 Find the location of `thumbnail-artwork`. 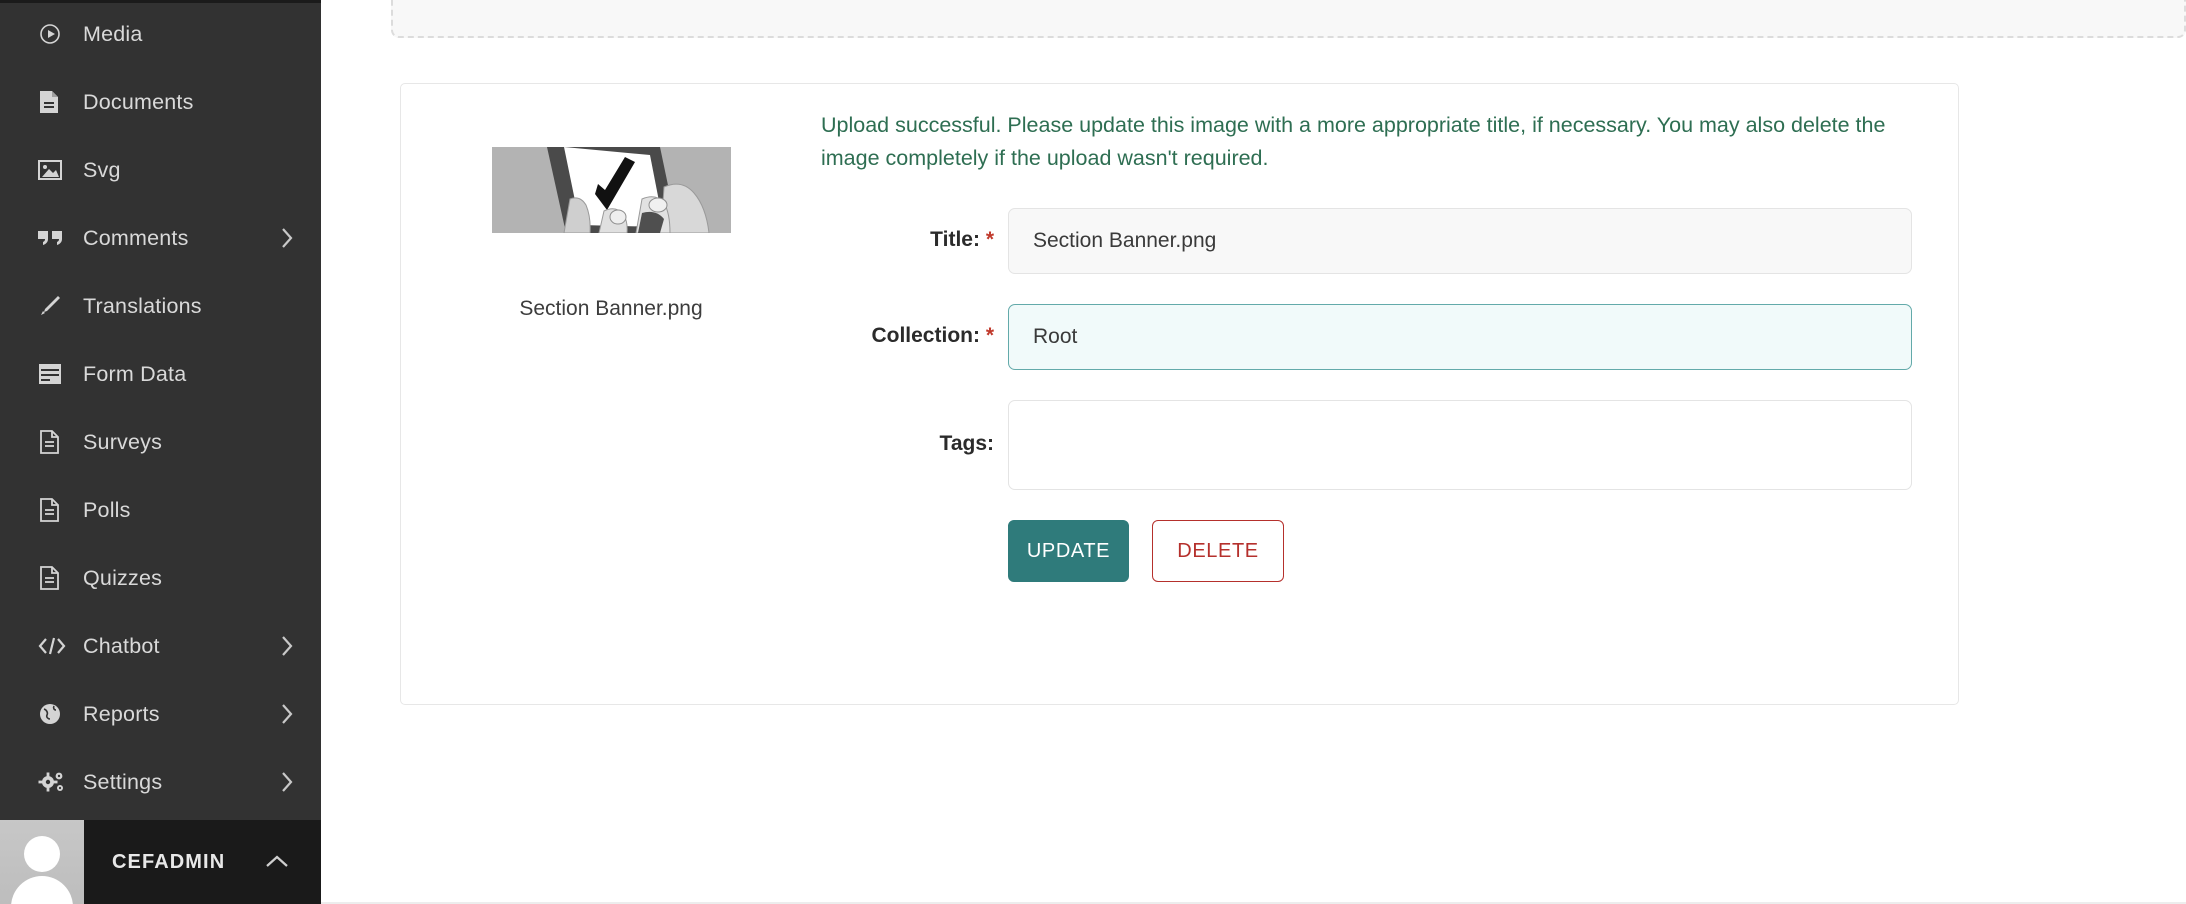

thumbnail-artwork is located at coordinates (611, 190).